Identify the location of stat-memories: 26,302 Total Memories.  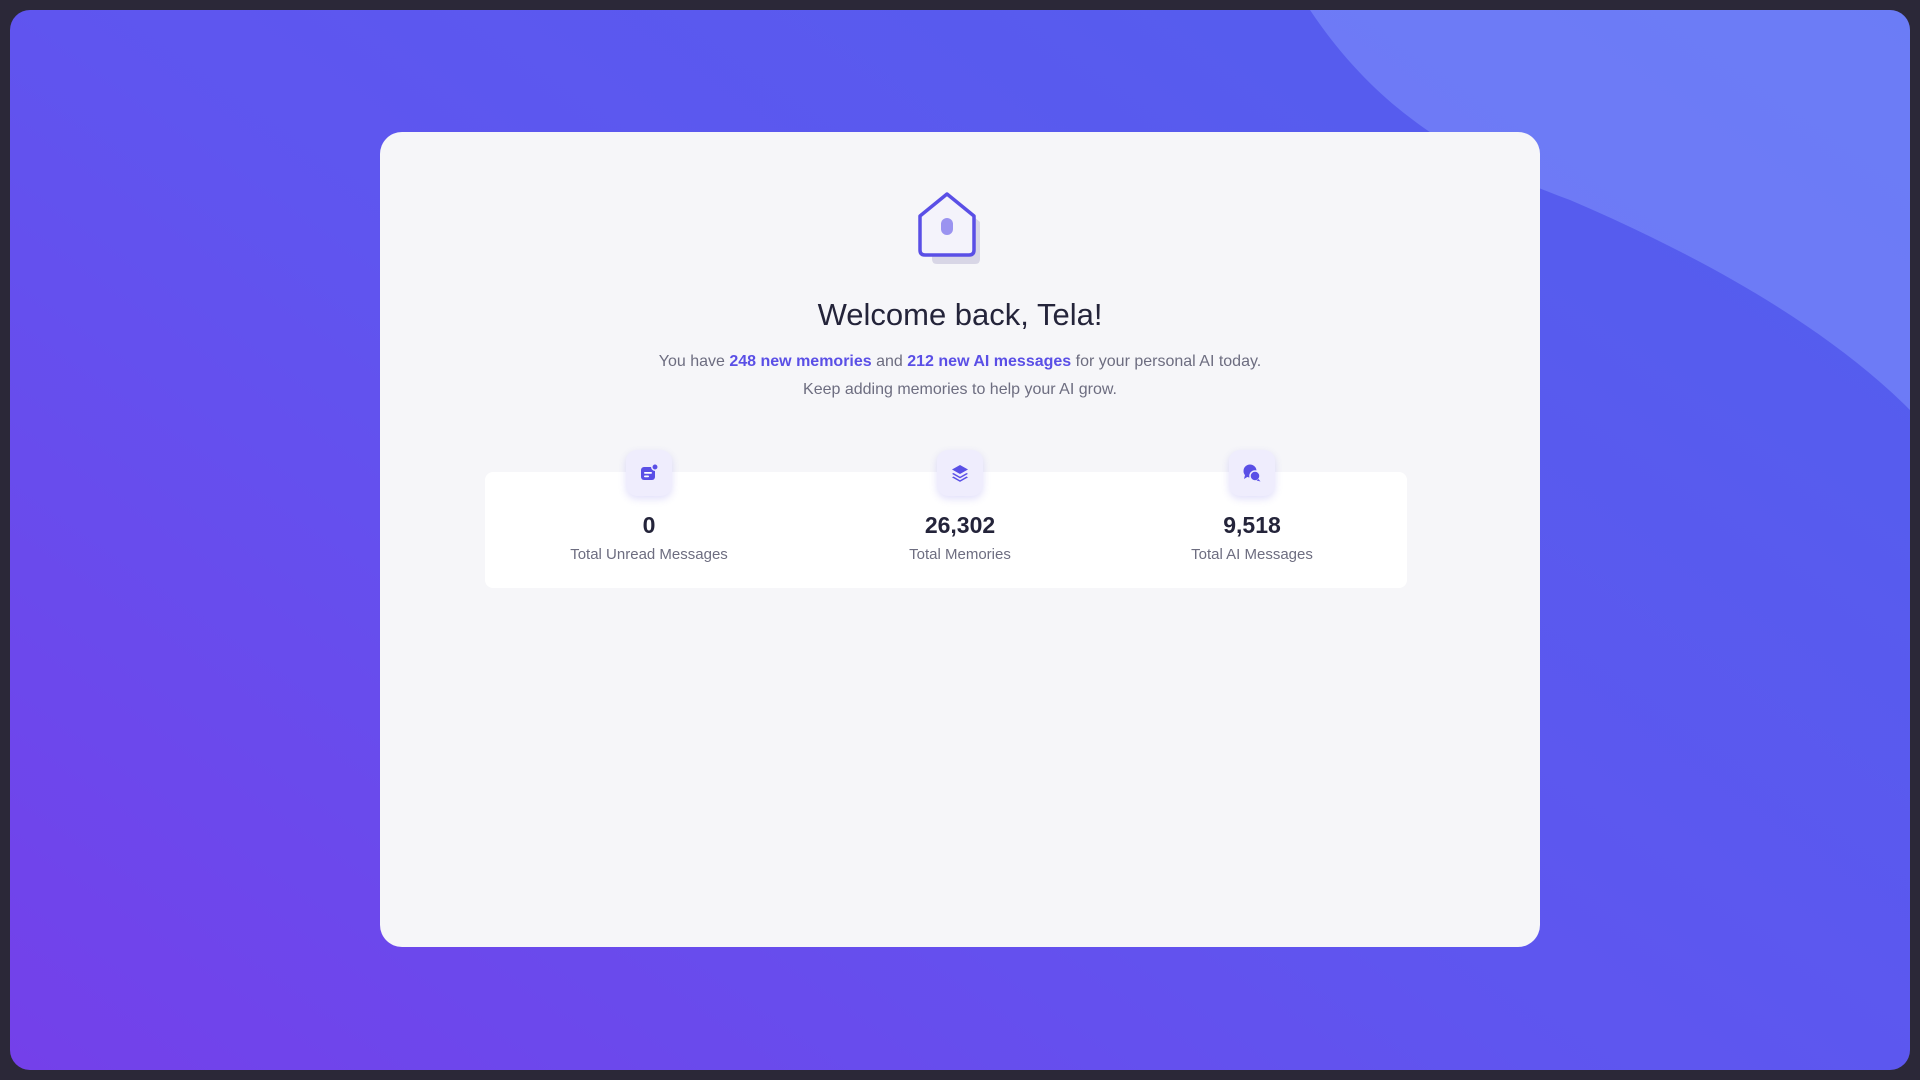
(960, 519).